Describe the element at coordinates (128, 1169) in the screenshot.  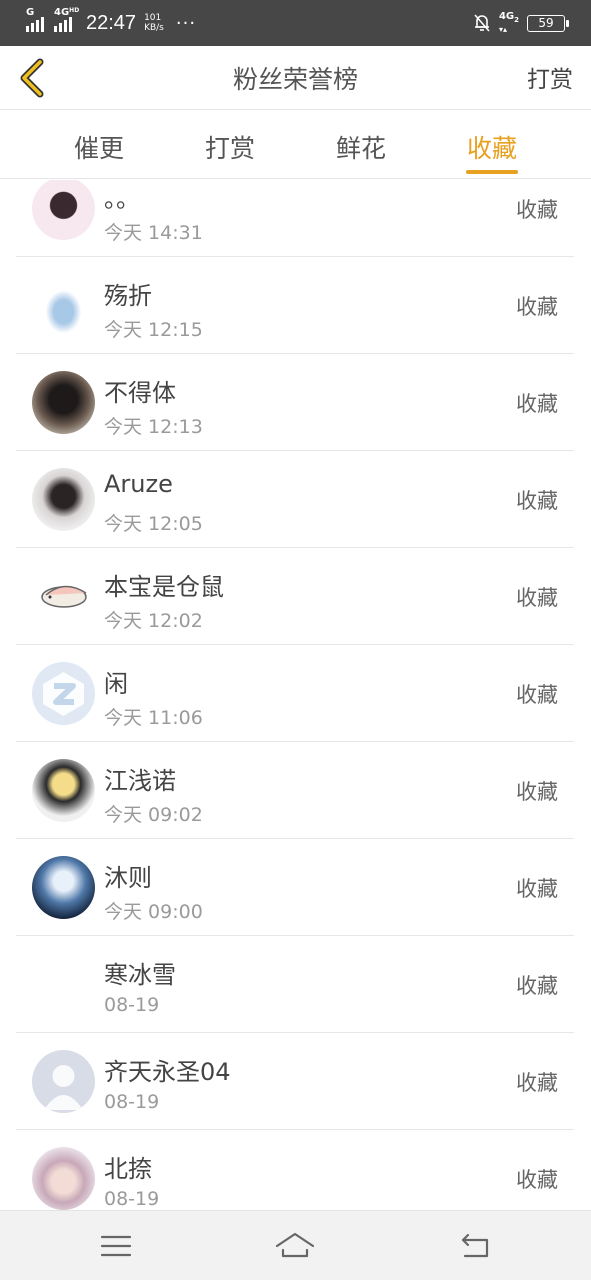
I see `fan-name: 北捺` at that location.